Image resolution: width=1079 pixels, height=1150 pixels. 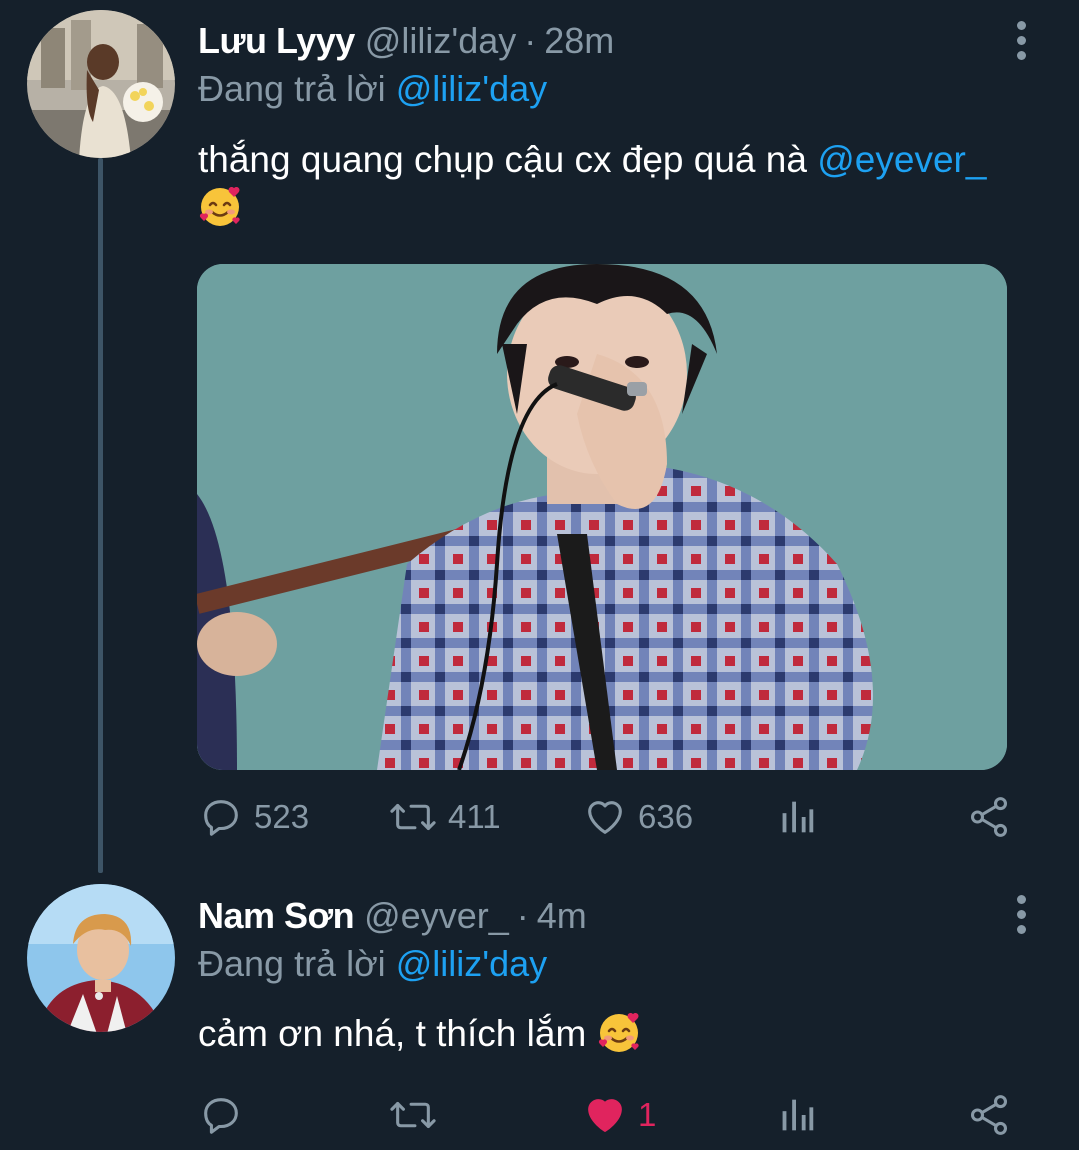 I want to click on tweet-body: thắng quang chụp cậu cx đẹp quá nà, so click(x=502, y=159).